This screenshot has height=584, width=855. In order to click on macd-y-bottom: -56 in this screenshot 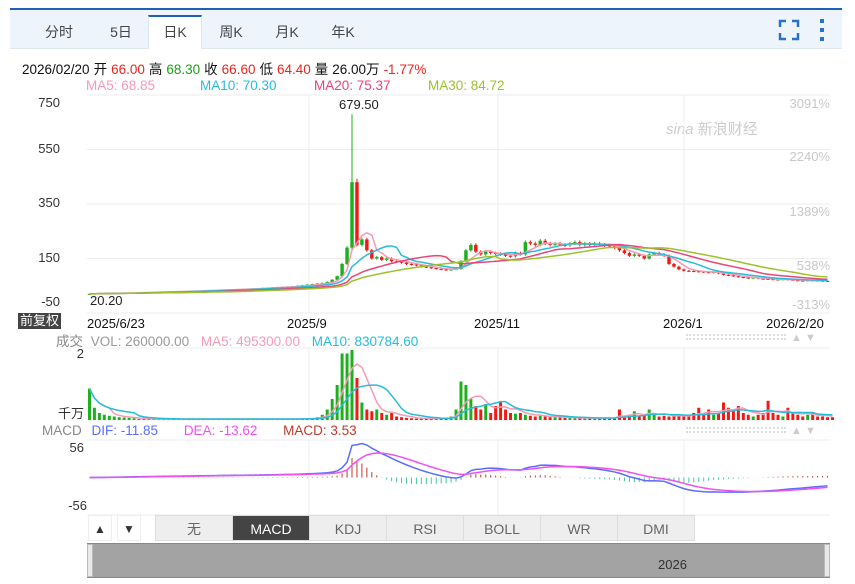, I will do `click(77, 505)`.